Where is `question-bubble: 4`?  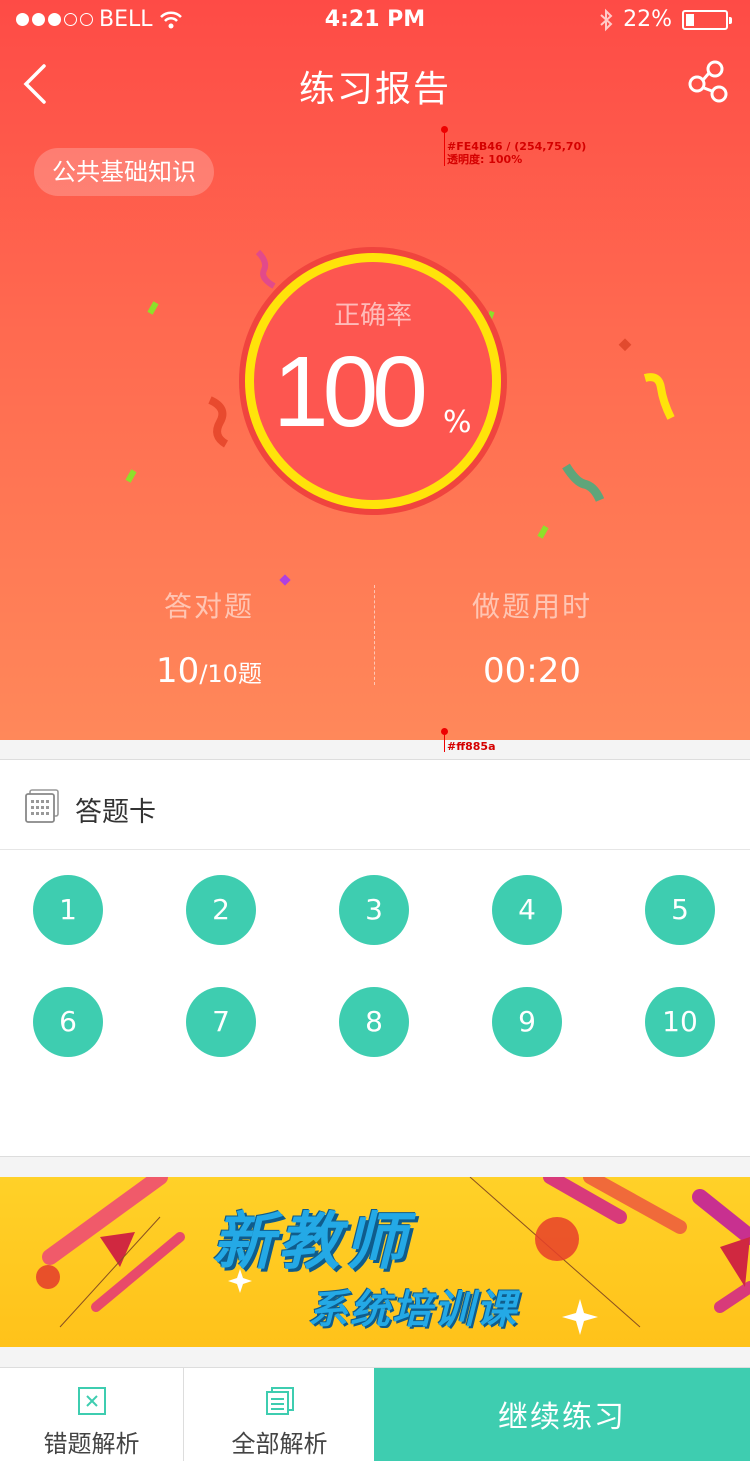 question-bubble: 4 is located at coordinates (527, 910).